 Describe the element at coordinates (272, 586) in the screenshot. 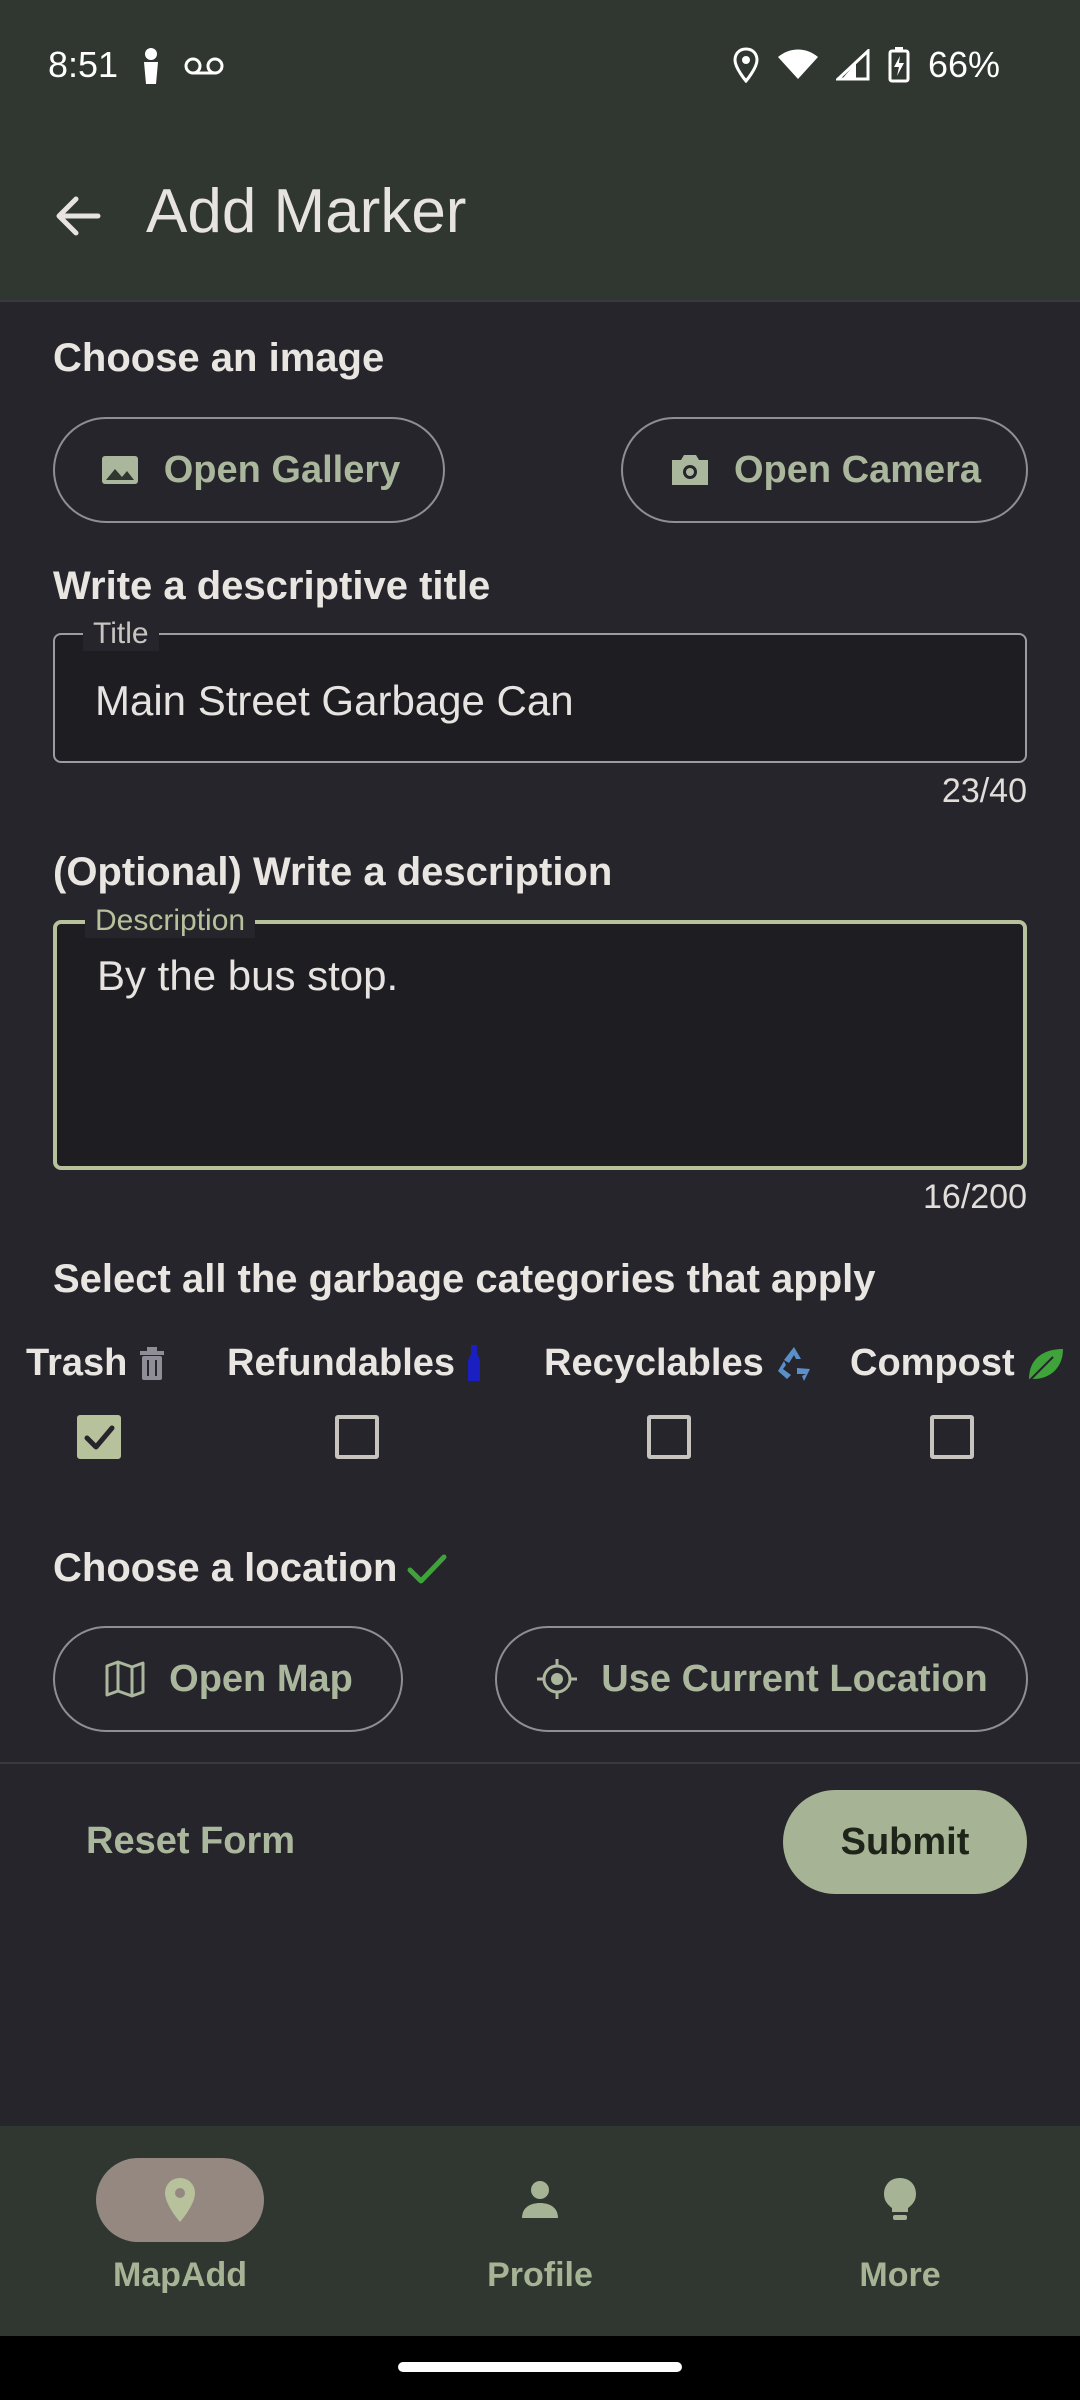

I see `title-section-heading: Write a descriptive title` at that location.